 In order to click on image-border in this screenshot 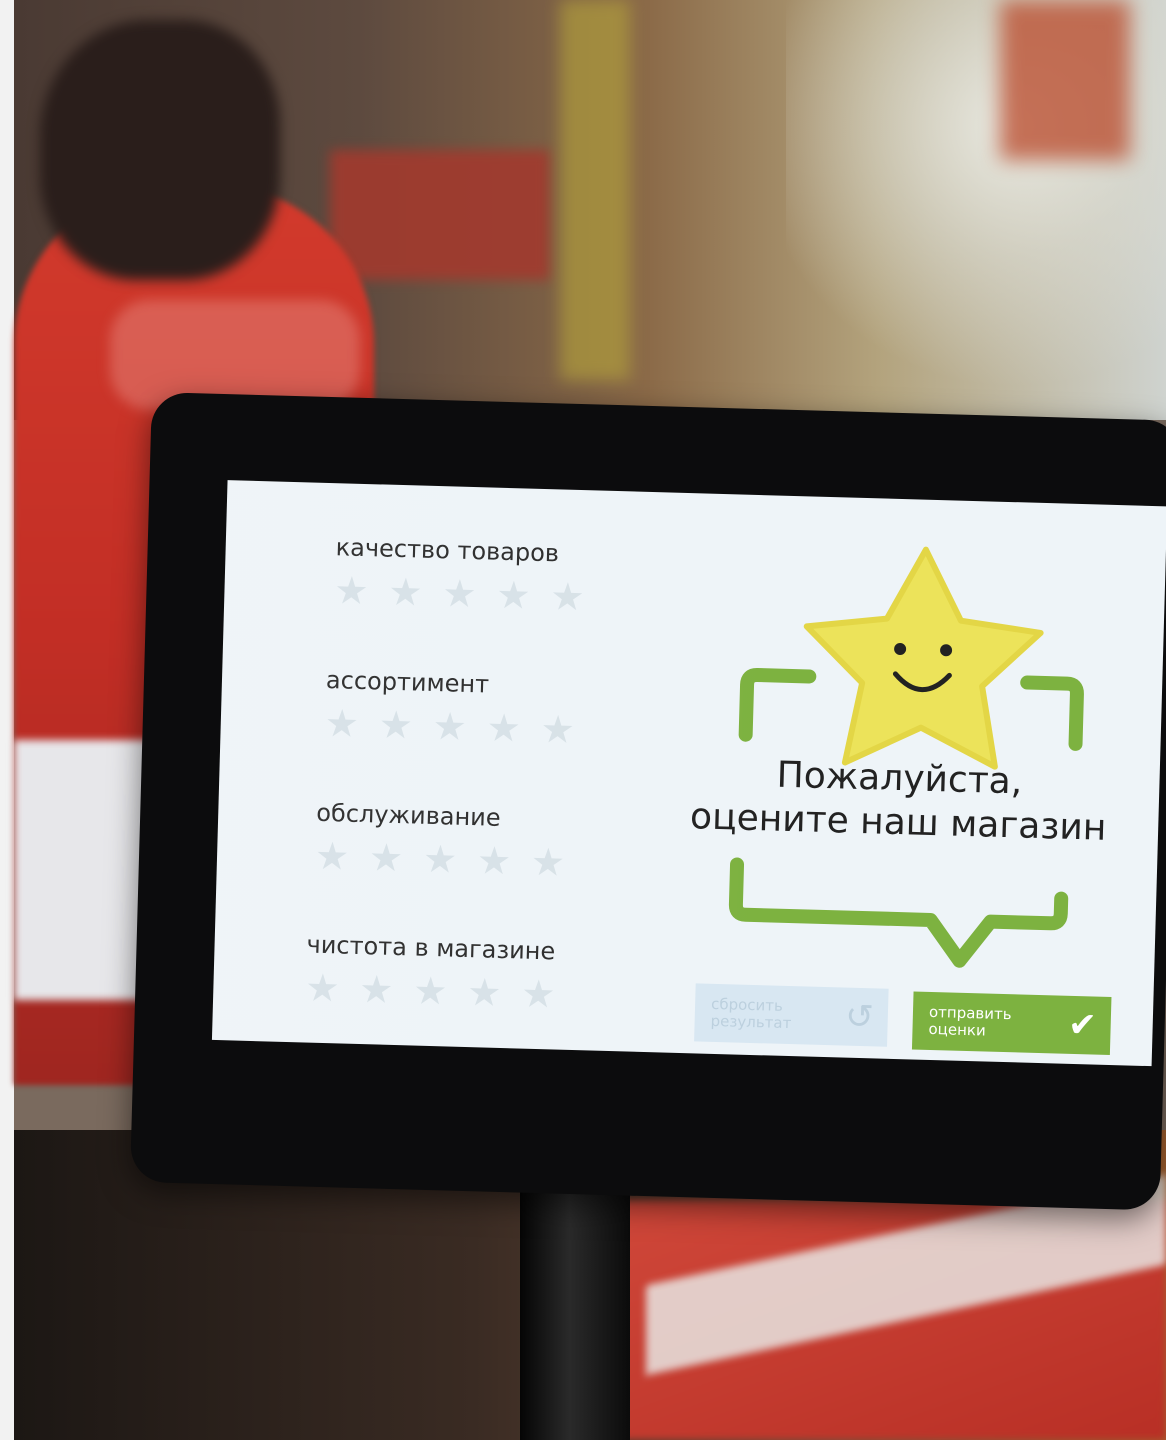, I will do `click(7, 720)`.